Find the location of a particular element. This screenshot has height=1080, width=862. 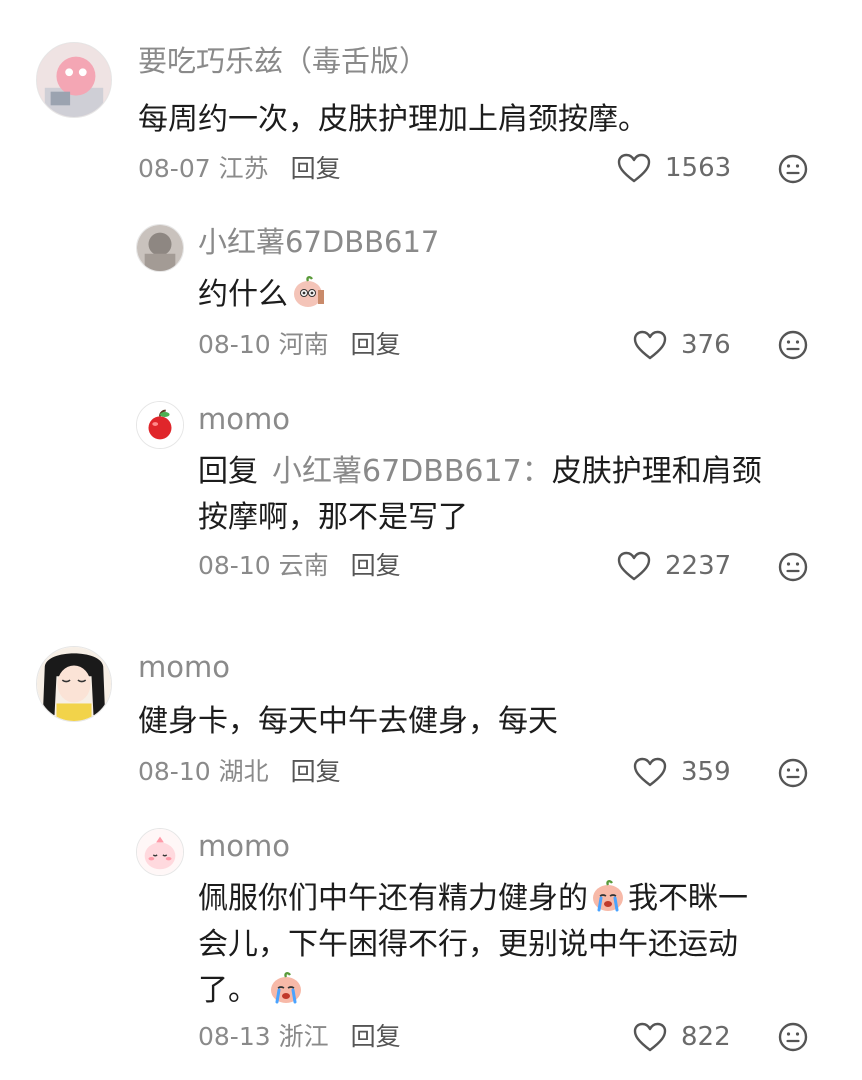

like-button: 1563 is located at coordinates (674, 168).